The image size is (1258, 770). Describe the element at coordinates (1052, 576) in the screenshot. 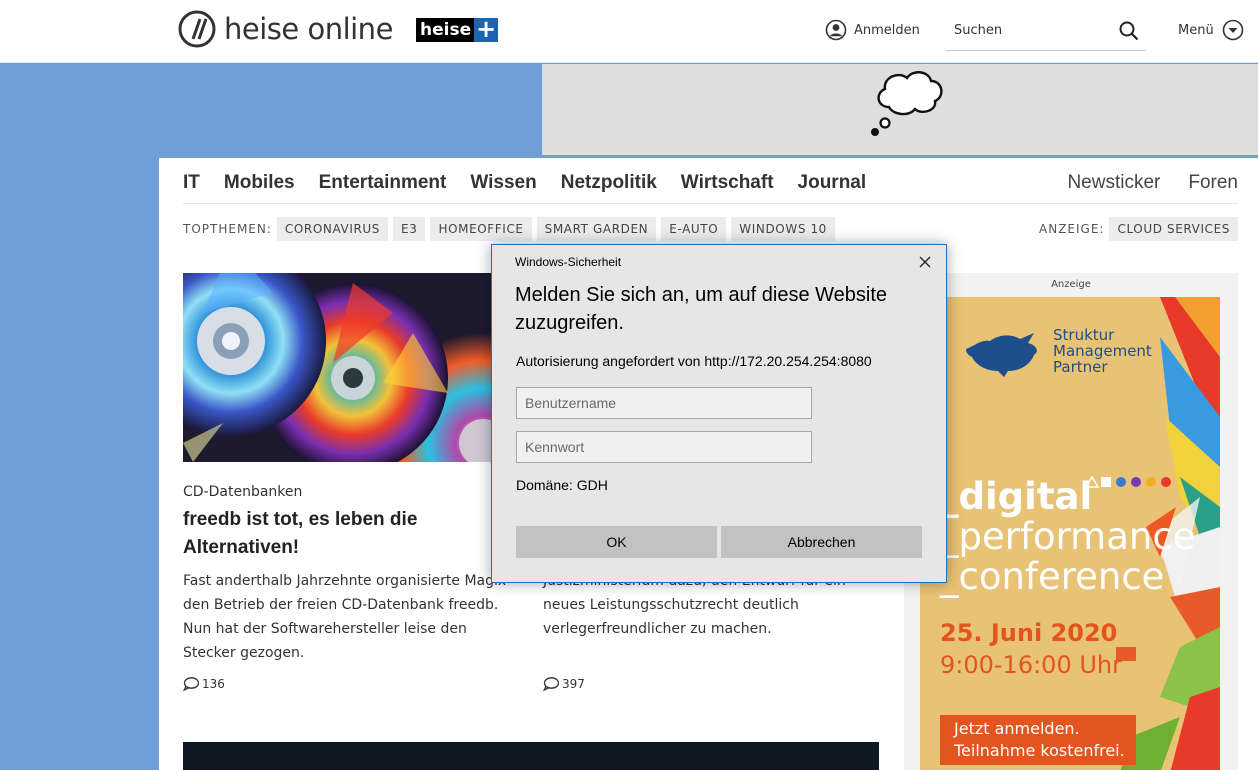

I see `ad-line-conference: _conference` at that location.